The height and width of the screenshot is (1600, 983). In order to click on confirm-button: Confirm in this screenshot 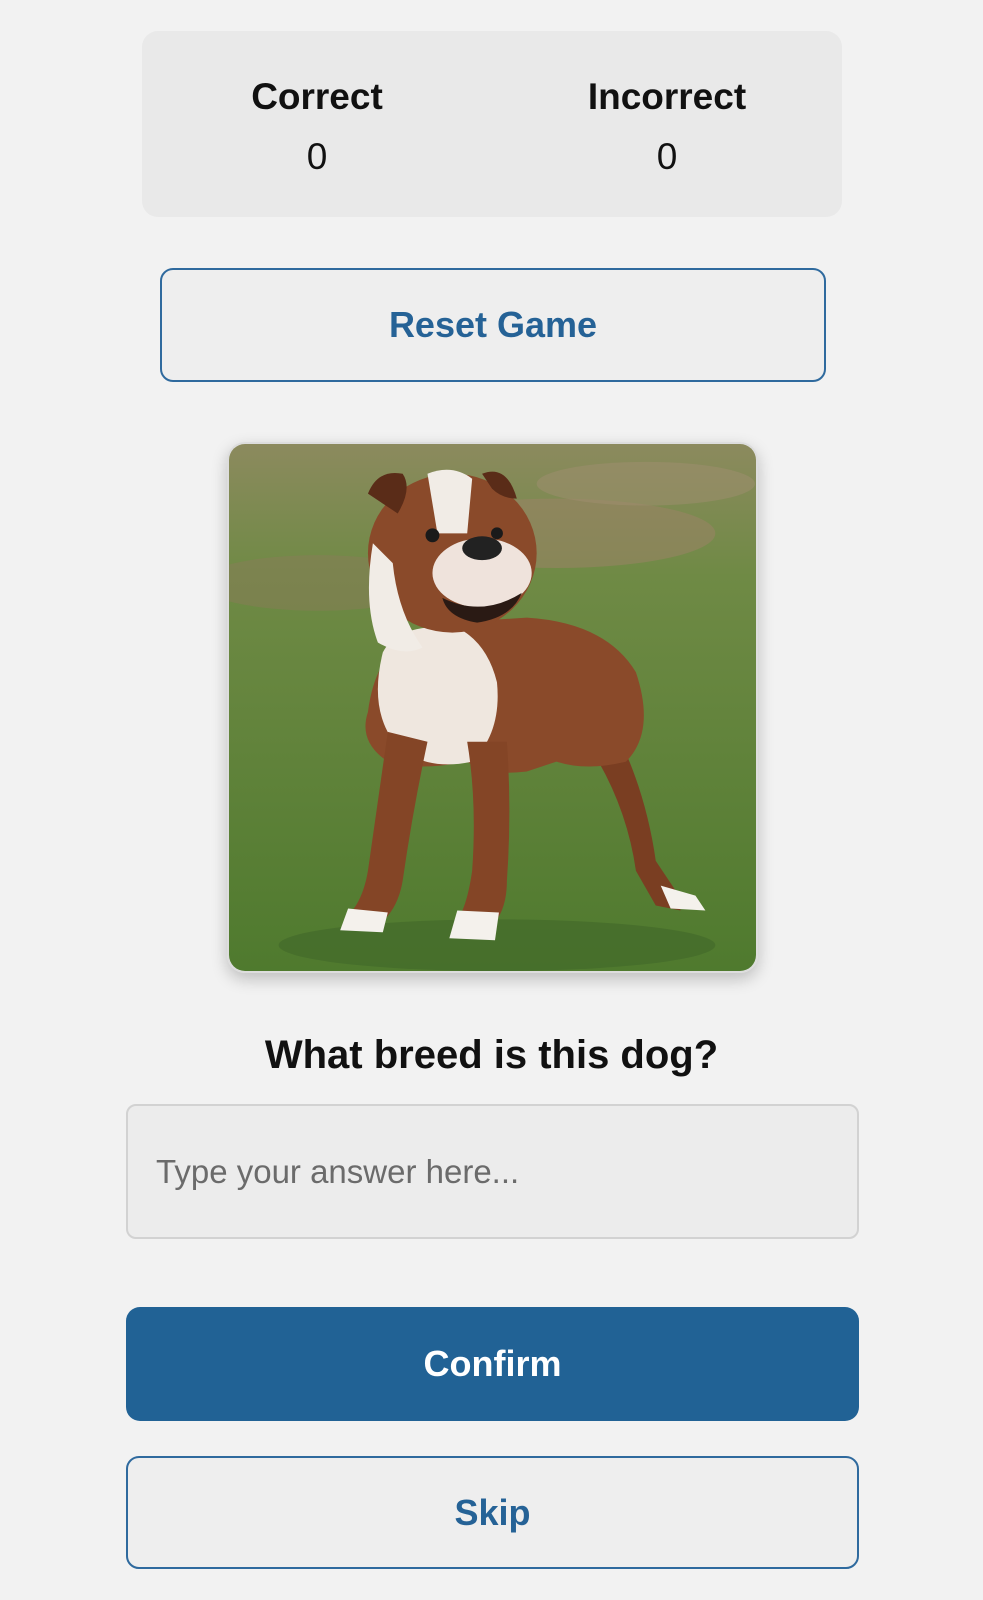, I will do `click(492, 1364)`.